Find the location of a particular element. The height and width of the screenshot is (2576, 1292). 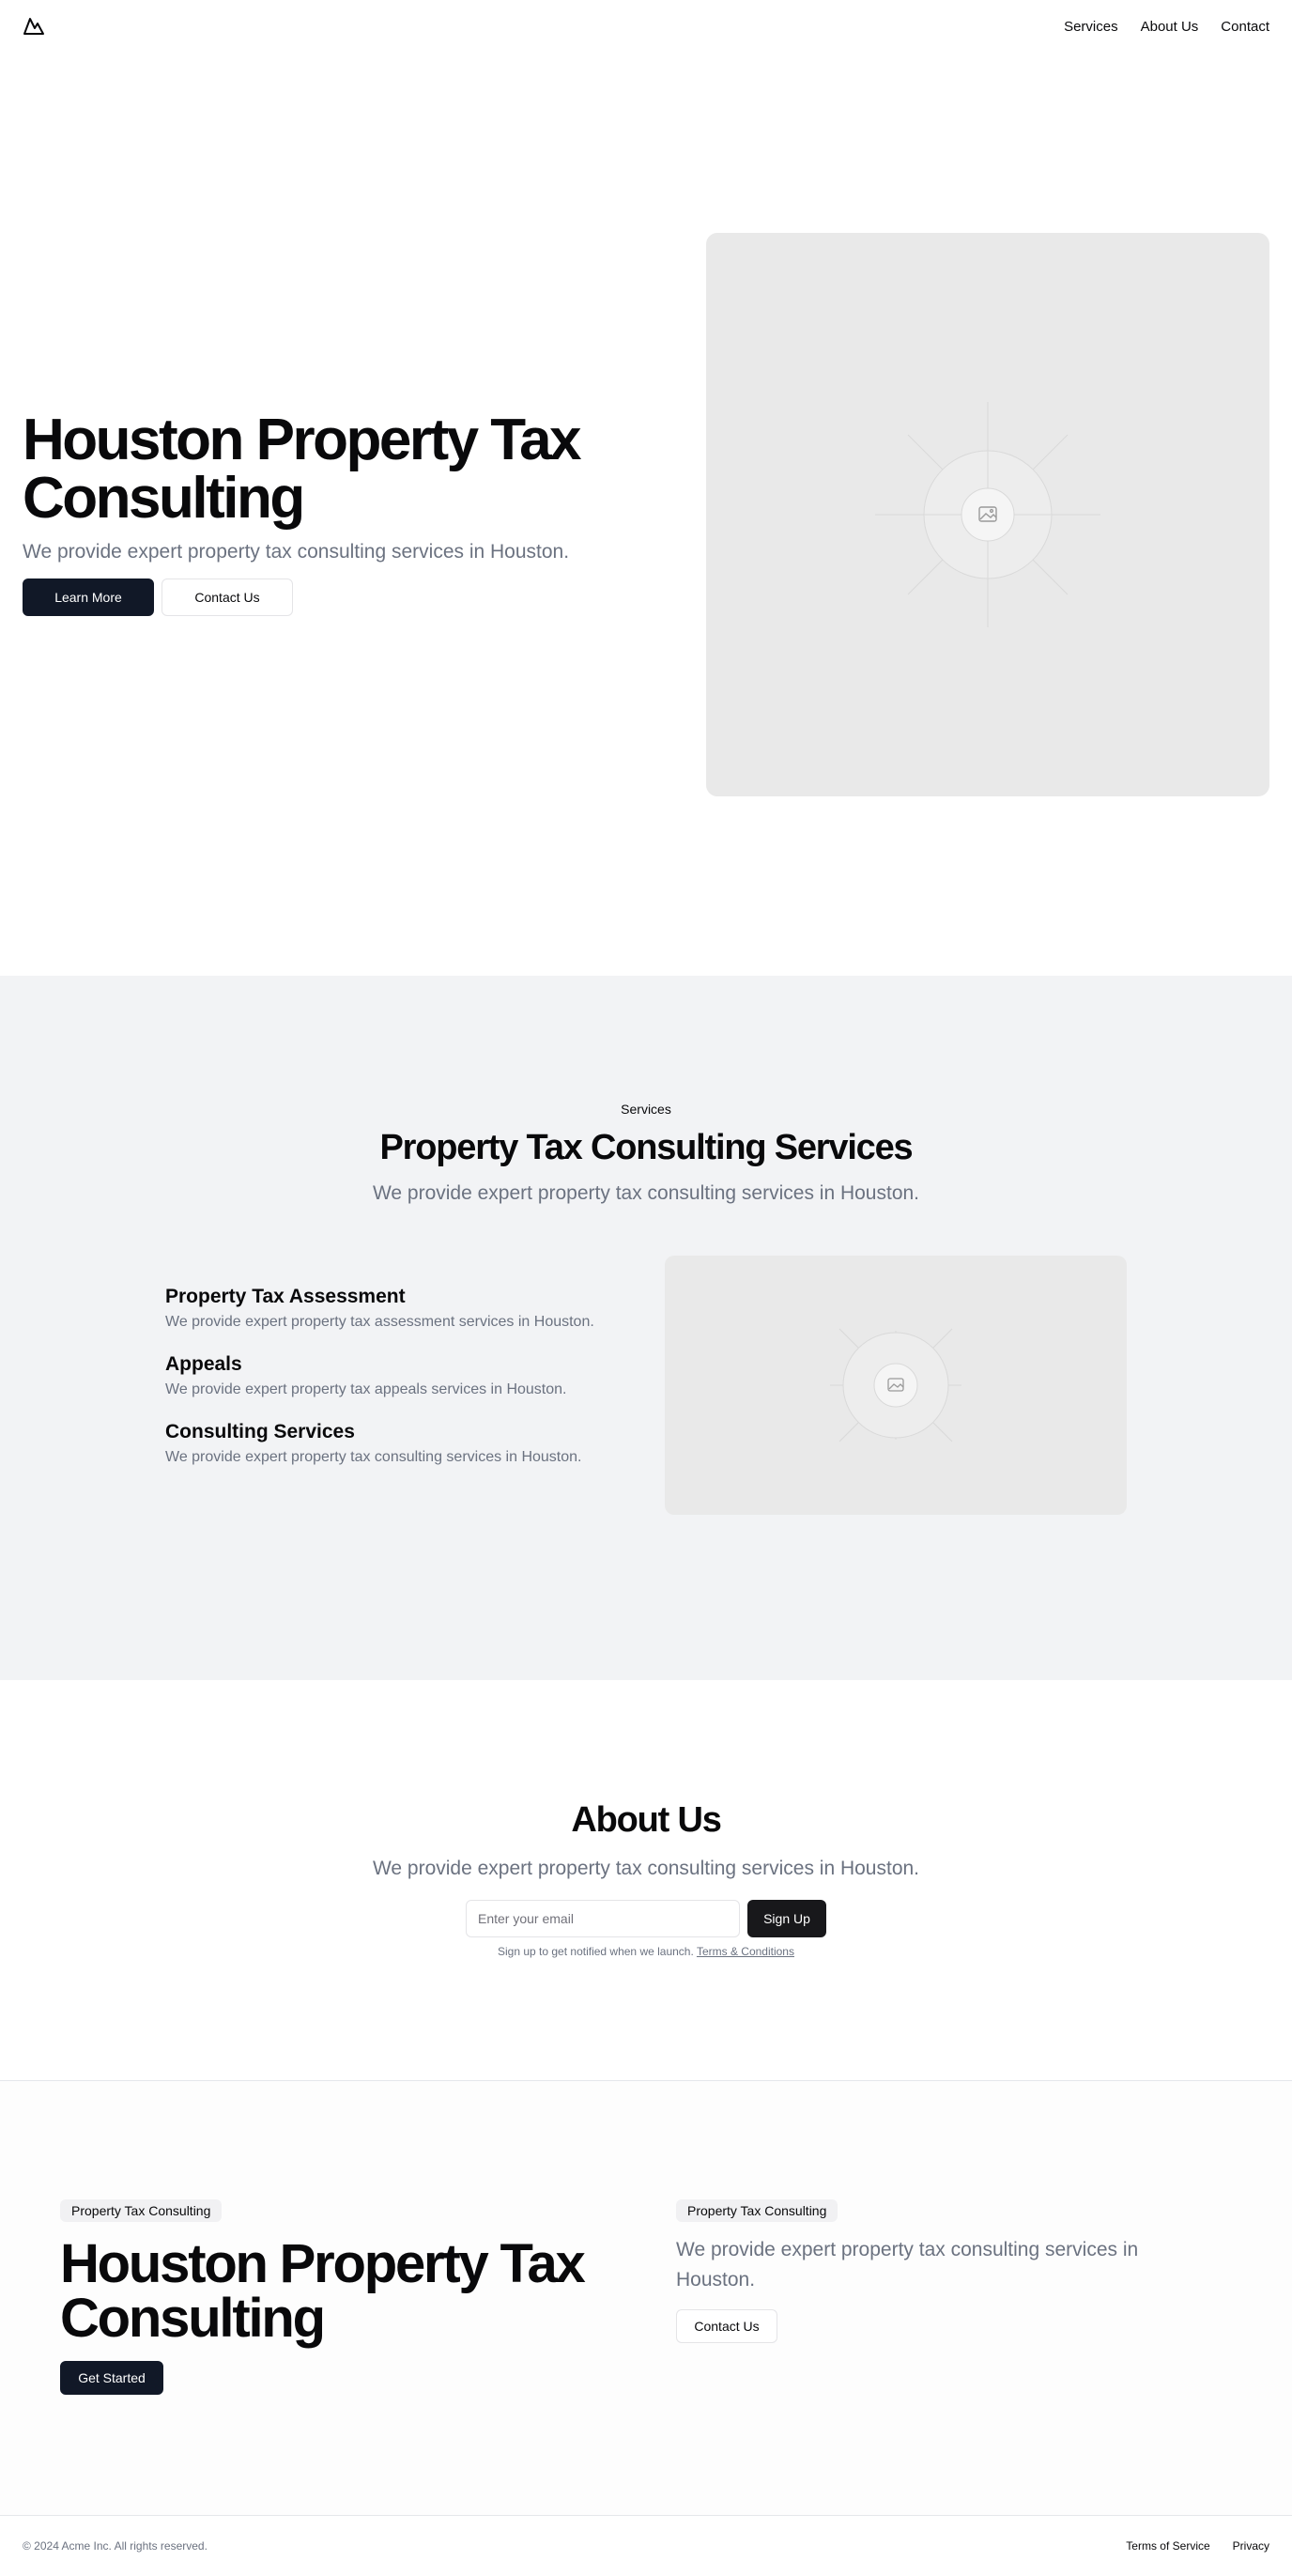

get-started-button: Get Started is located at coordinates (112, 2378).